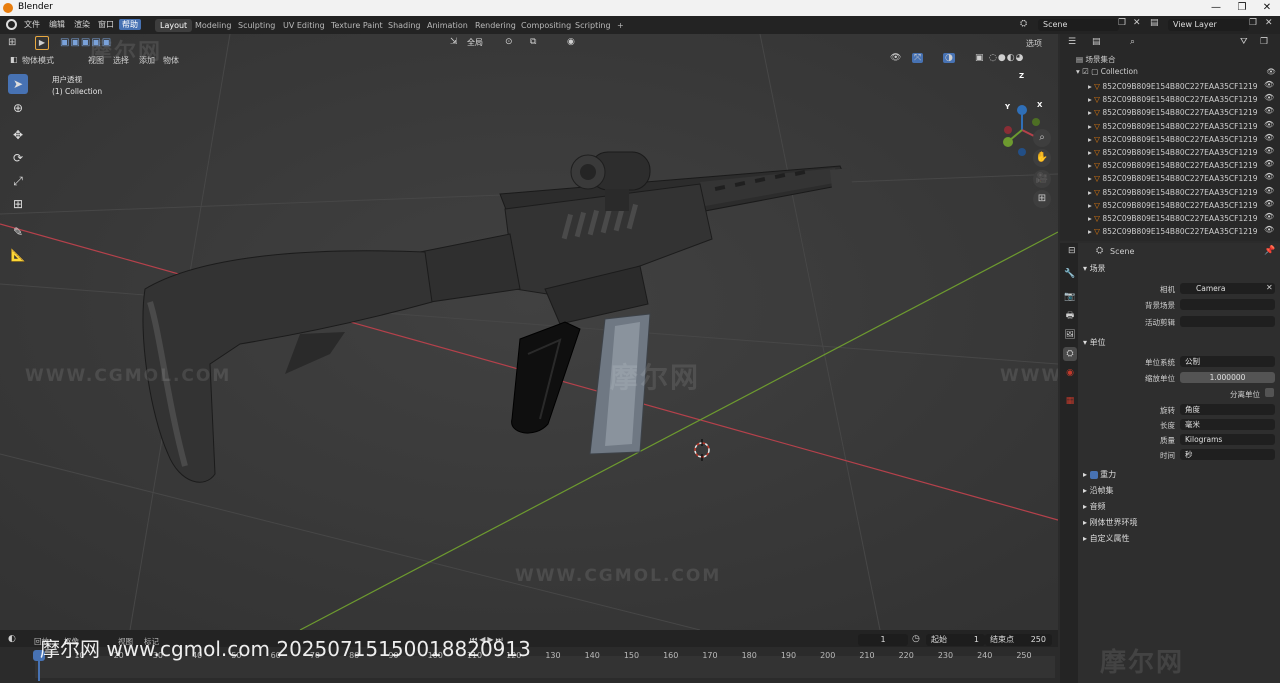  Describe the element at coordinates (1227, 321) in the screenshot. I see `active-clip-field` at that location.